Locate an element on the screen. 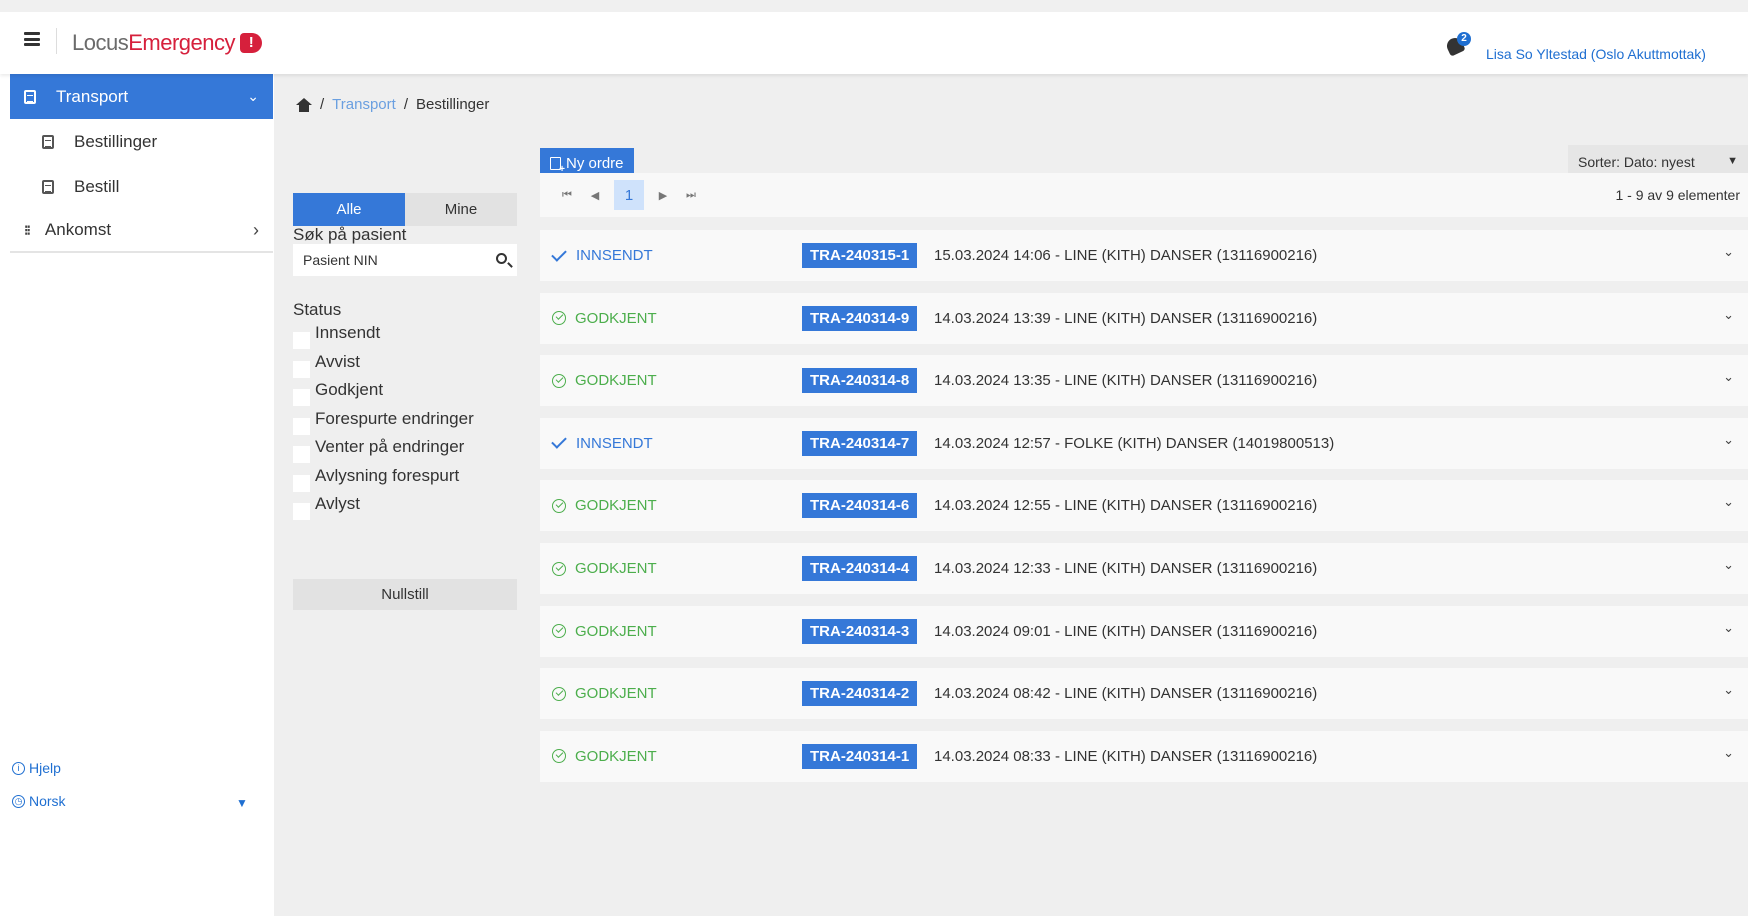 This screenshot has height=916, width=1748. next-page-icon: ▶ is located at coordinates (663, 195).